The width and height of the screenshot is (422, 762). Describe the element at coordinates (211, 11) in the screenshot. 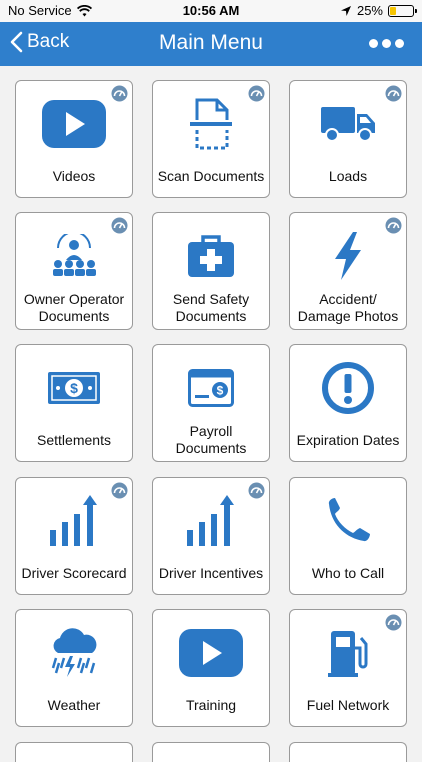

I see `status-bar: No Service 10:56 AM 25%` at that location.